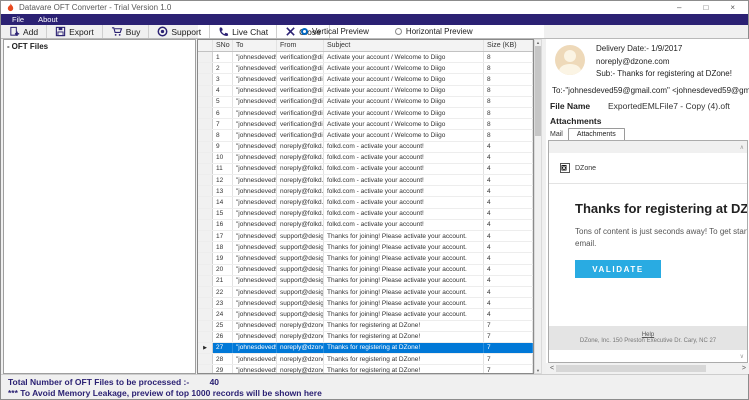 This screenshot has height=400, width=749. Describe the element at coordinates (538, 206) in the screenshot. I see `table-vertical-scrollbar: ▲ ▼` at that location.